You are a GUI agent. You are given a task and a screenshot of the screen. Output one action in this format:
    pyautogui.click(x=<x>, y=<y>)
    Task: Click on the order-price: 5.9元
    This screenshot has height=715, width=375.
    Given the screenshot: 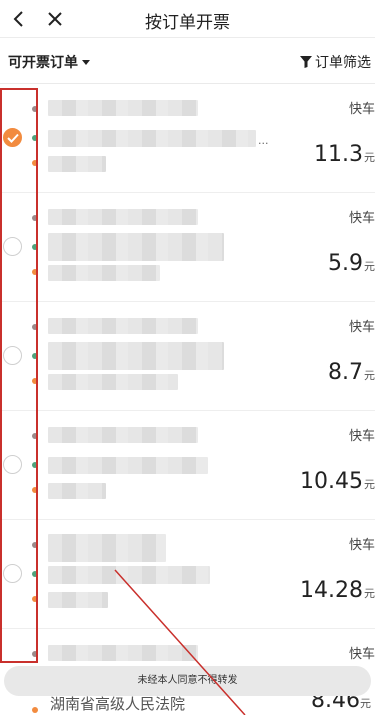 What is the action you would take?
    pyautogui.click(x=351, y=263)
    